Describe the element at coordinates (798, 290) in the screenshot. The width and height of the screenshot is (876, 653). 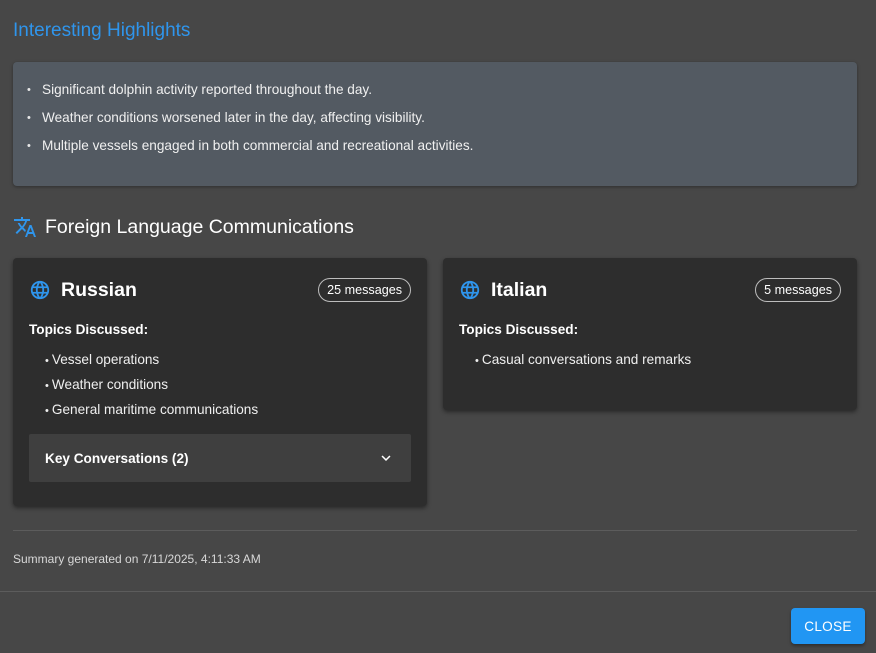
I see `message-count-badge: 5 messages` at that location.